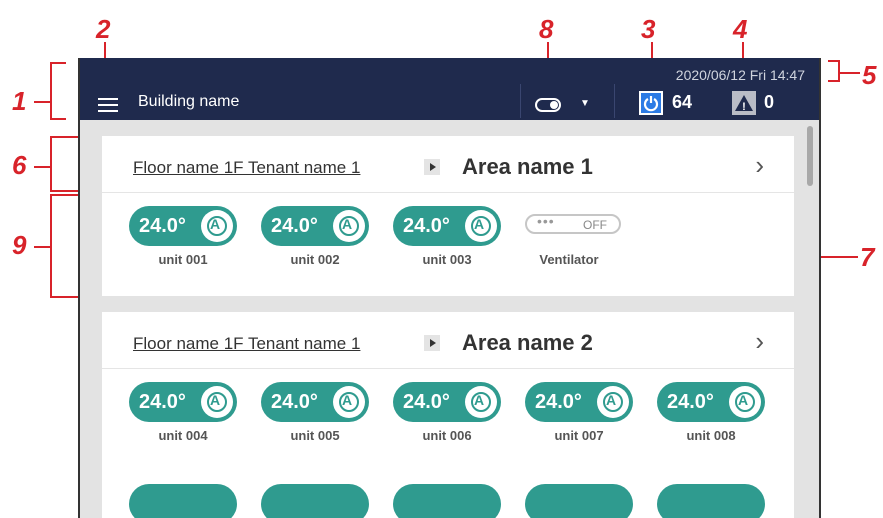 The height and width of the screenshot is (518, 883). I want to click on unit-tile: 24.0° unit 002, so click(316, 241).